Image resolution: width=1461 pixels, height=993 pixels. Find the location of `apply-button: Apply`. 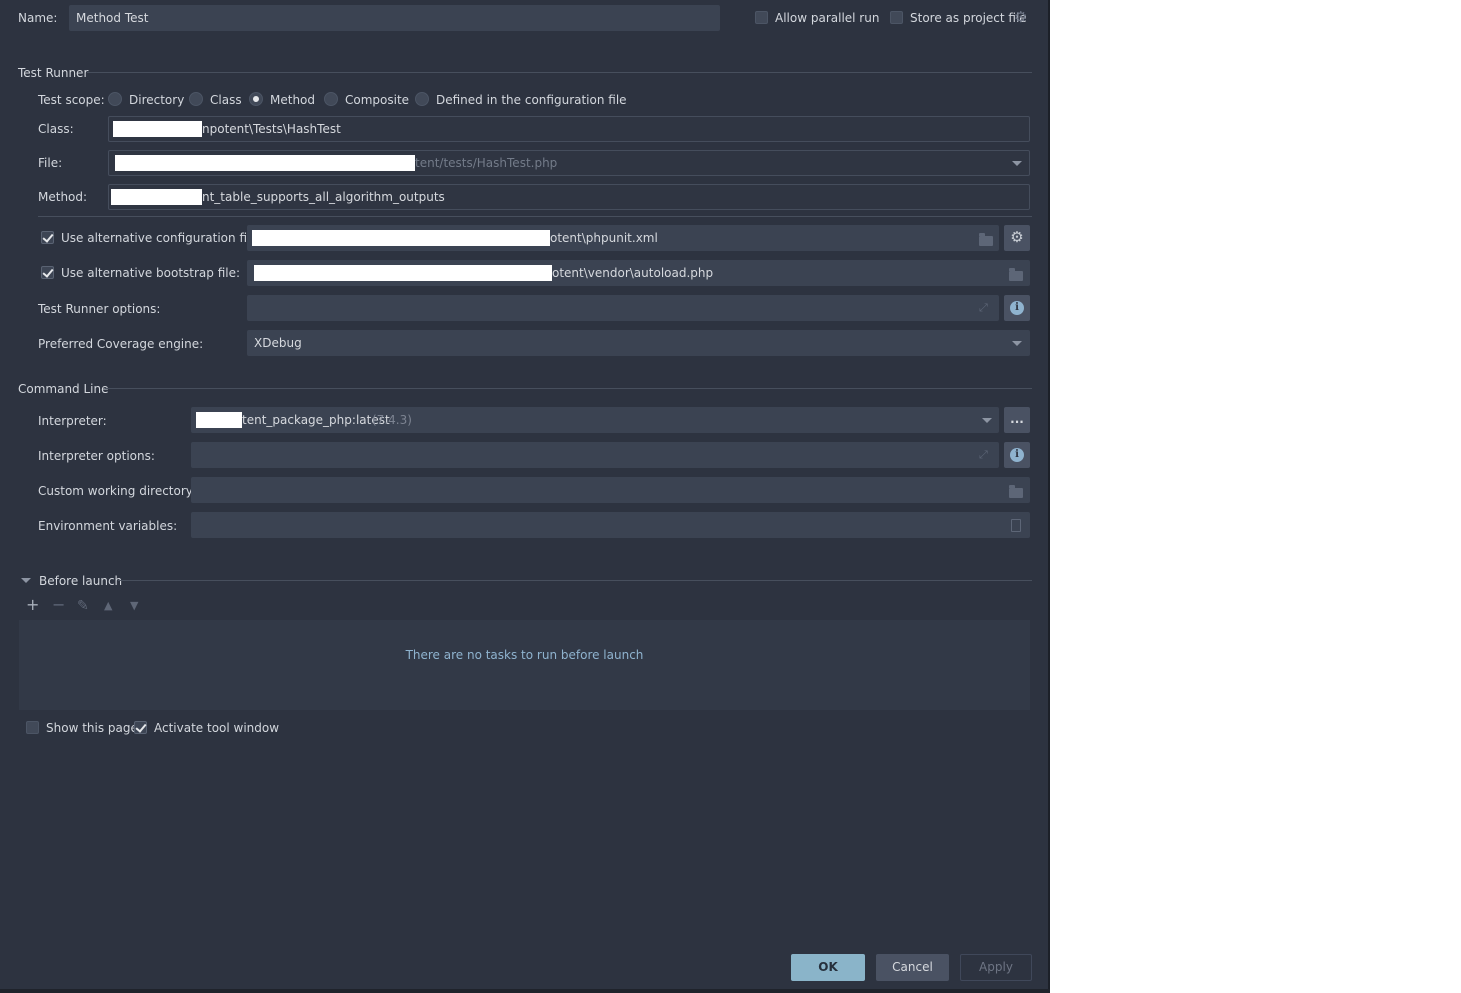

apply-button: Apply is located at coordinates (996, 967).